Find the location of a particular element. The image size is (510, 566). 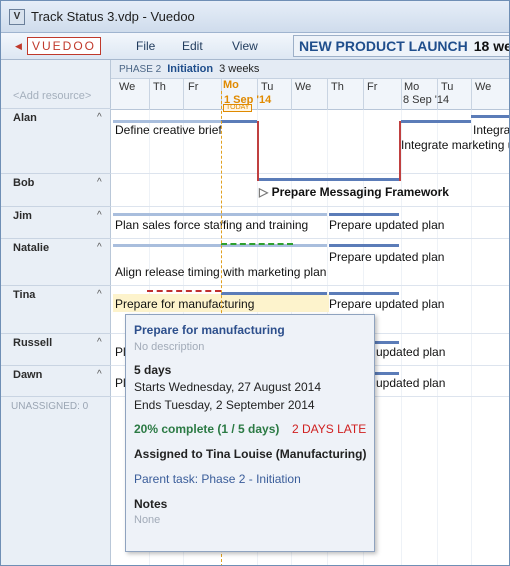

task-prepare-for-manufacturing: Prepare for manufacturing is located at coordinates (184, 304).